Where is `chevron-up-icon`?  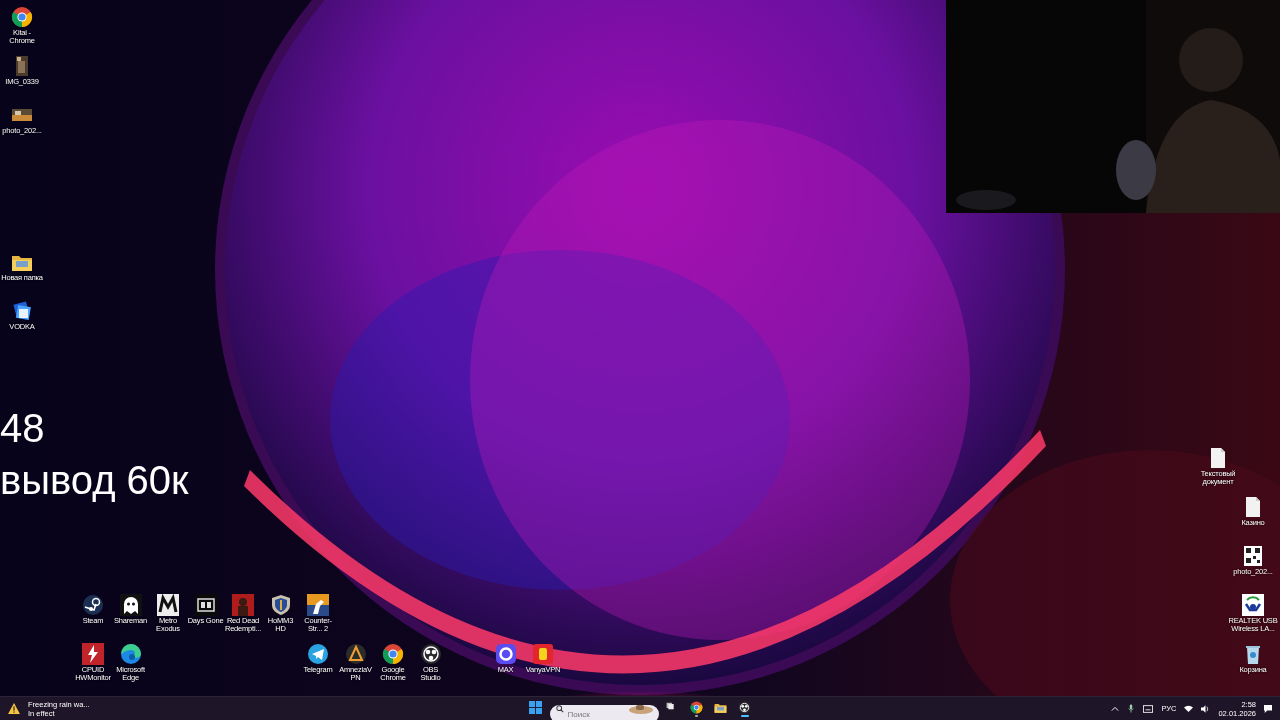 chevron-up-icon is located at coordinates (1115, 708).